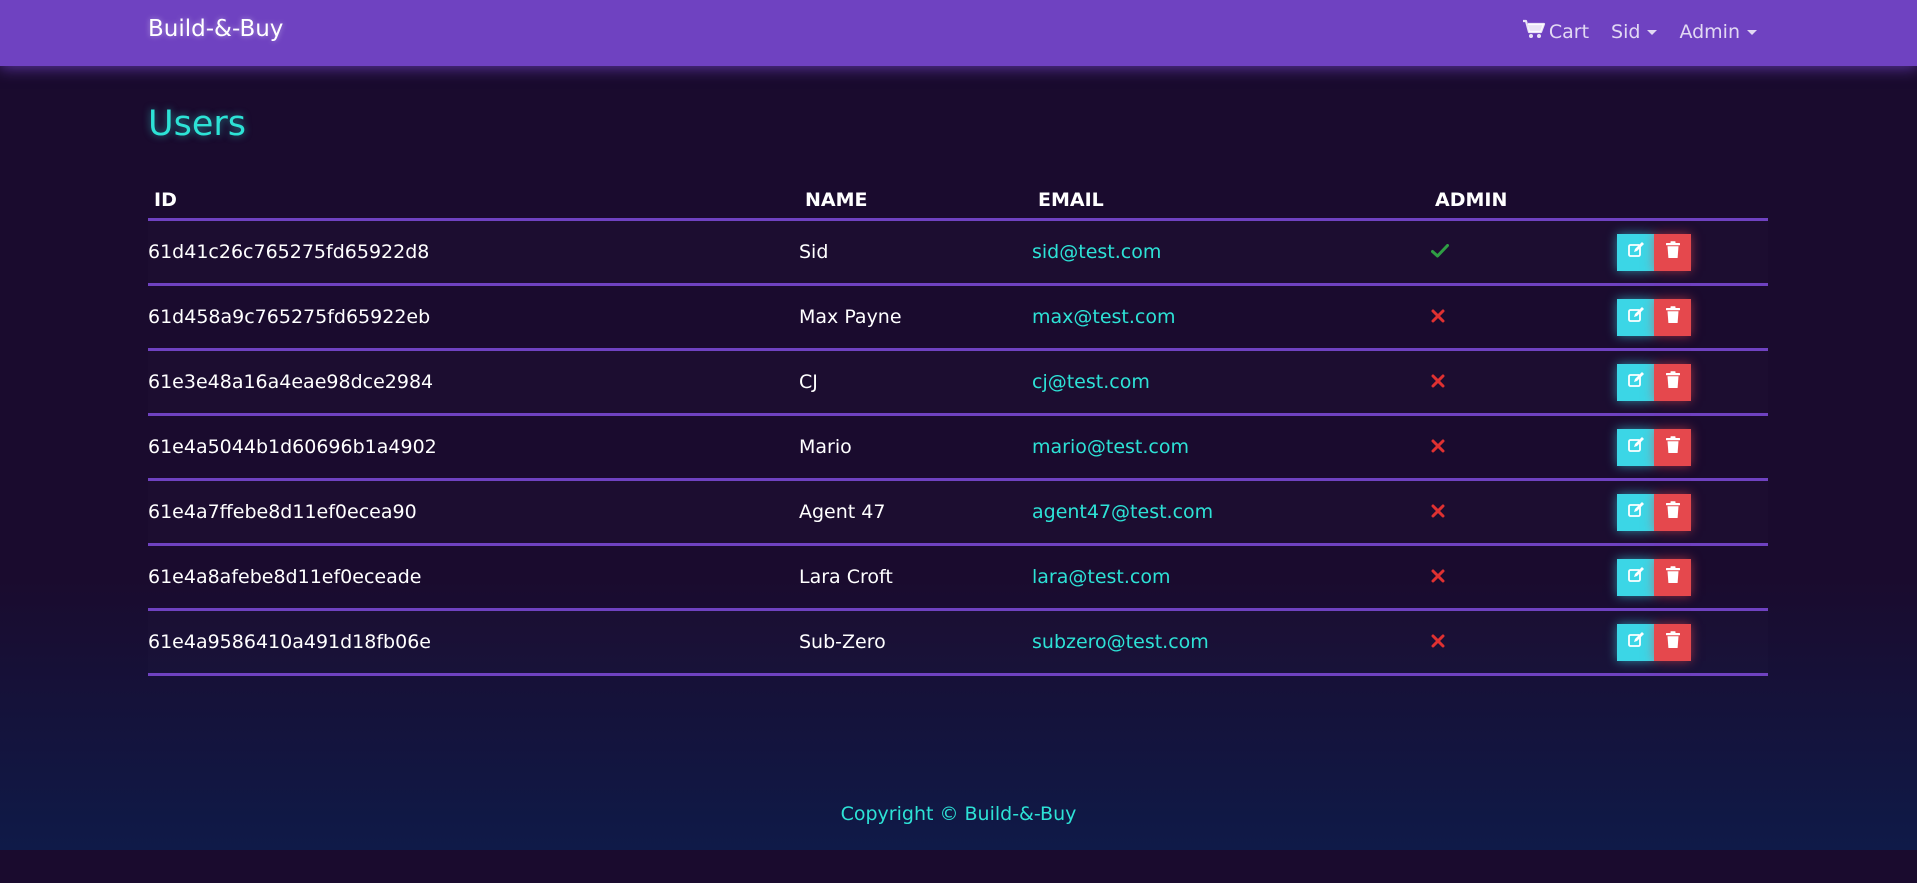 The height and width of the screenshot is (883, 1917). I want to click on shopping-cart-icon, so click(1534, 31).